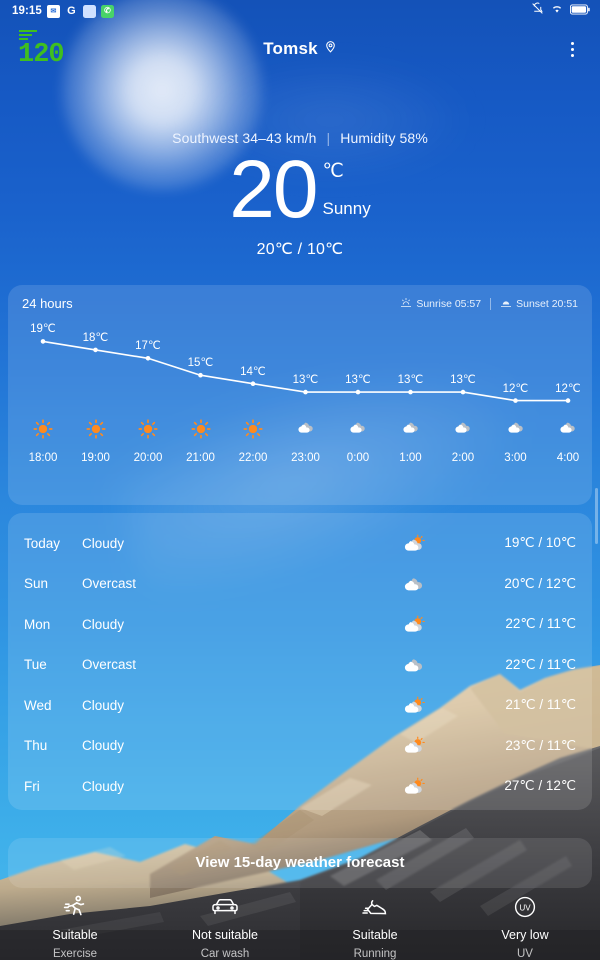  Describe the element at coordinates (300, 624) in the screenshot. I see `table-row: Mon Cloudy 22℃ / 11℃` at that location.